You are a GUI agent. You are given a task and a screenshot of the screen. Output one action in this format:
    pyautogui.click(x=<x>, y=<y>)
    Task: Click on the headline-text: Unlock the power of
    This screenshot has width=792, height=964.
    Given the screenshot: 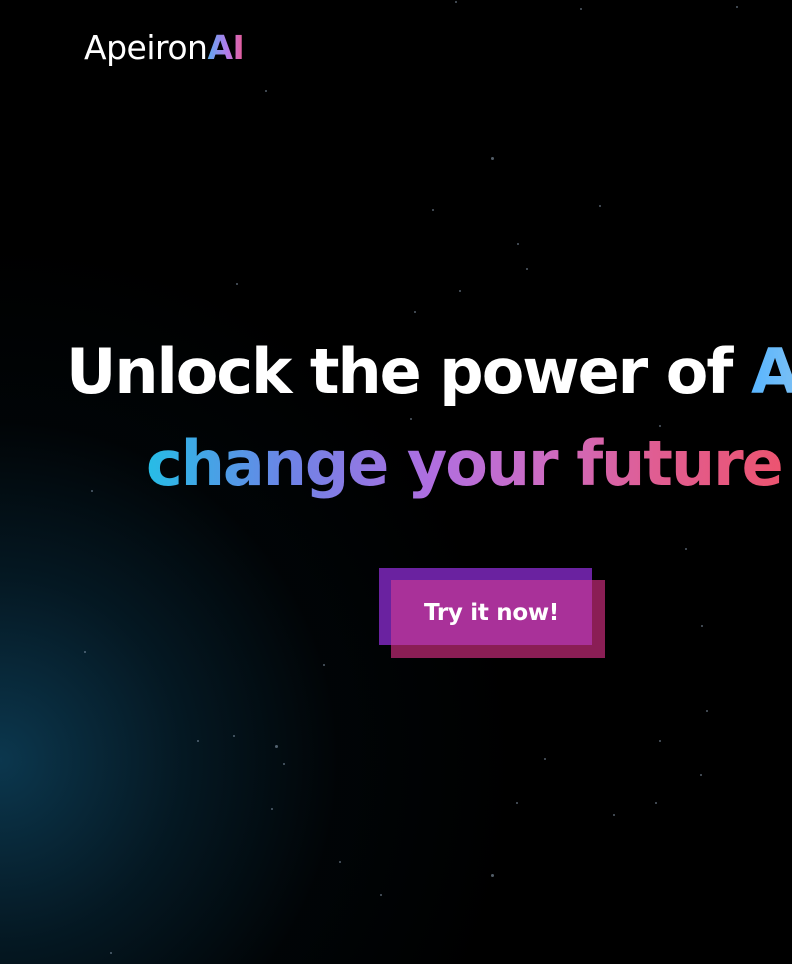 What is the action you would take?
    pyautogui.click(x=408, y=371)
    